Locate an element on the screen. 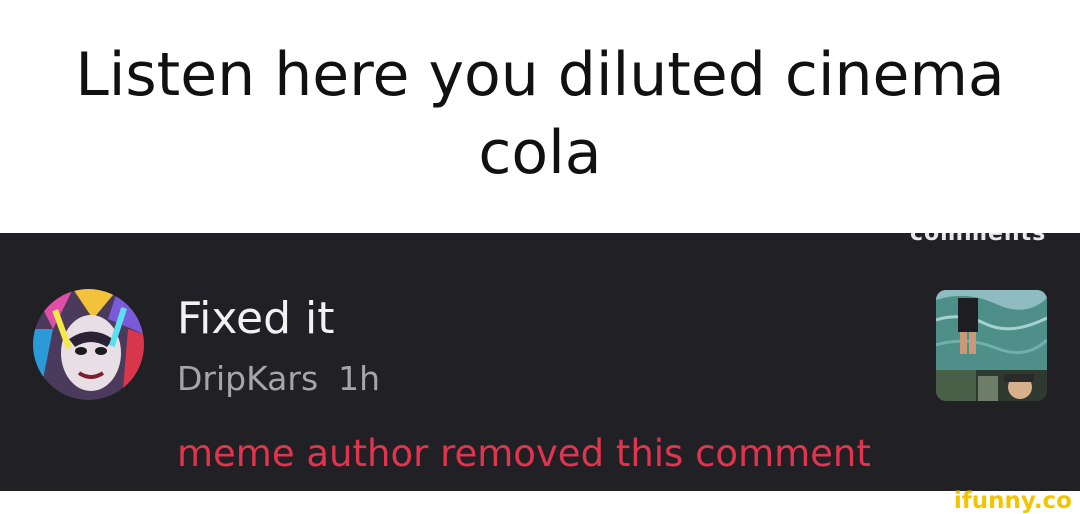 This screenshot has height=514, width=1080. comment-time: 1h is located at coordinates (359, 378).